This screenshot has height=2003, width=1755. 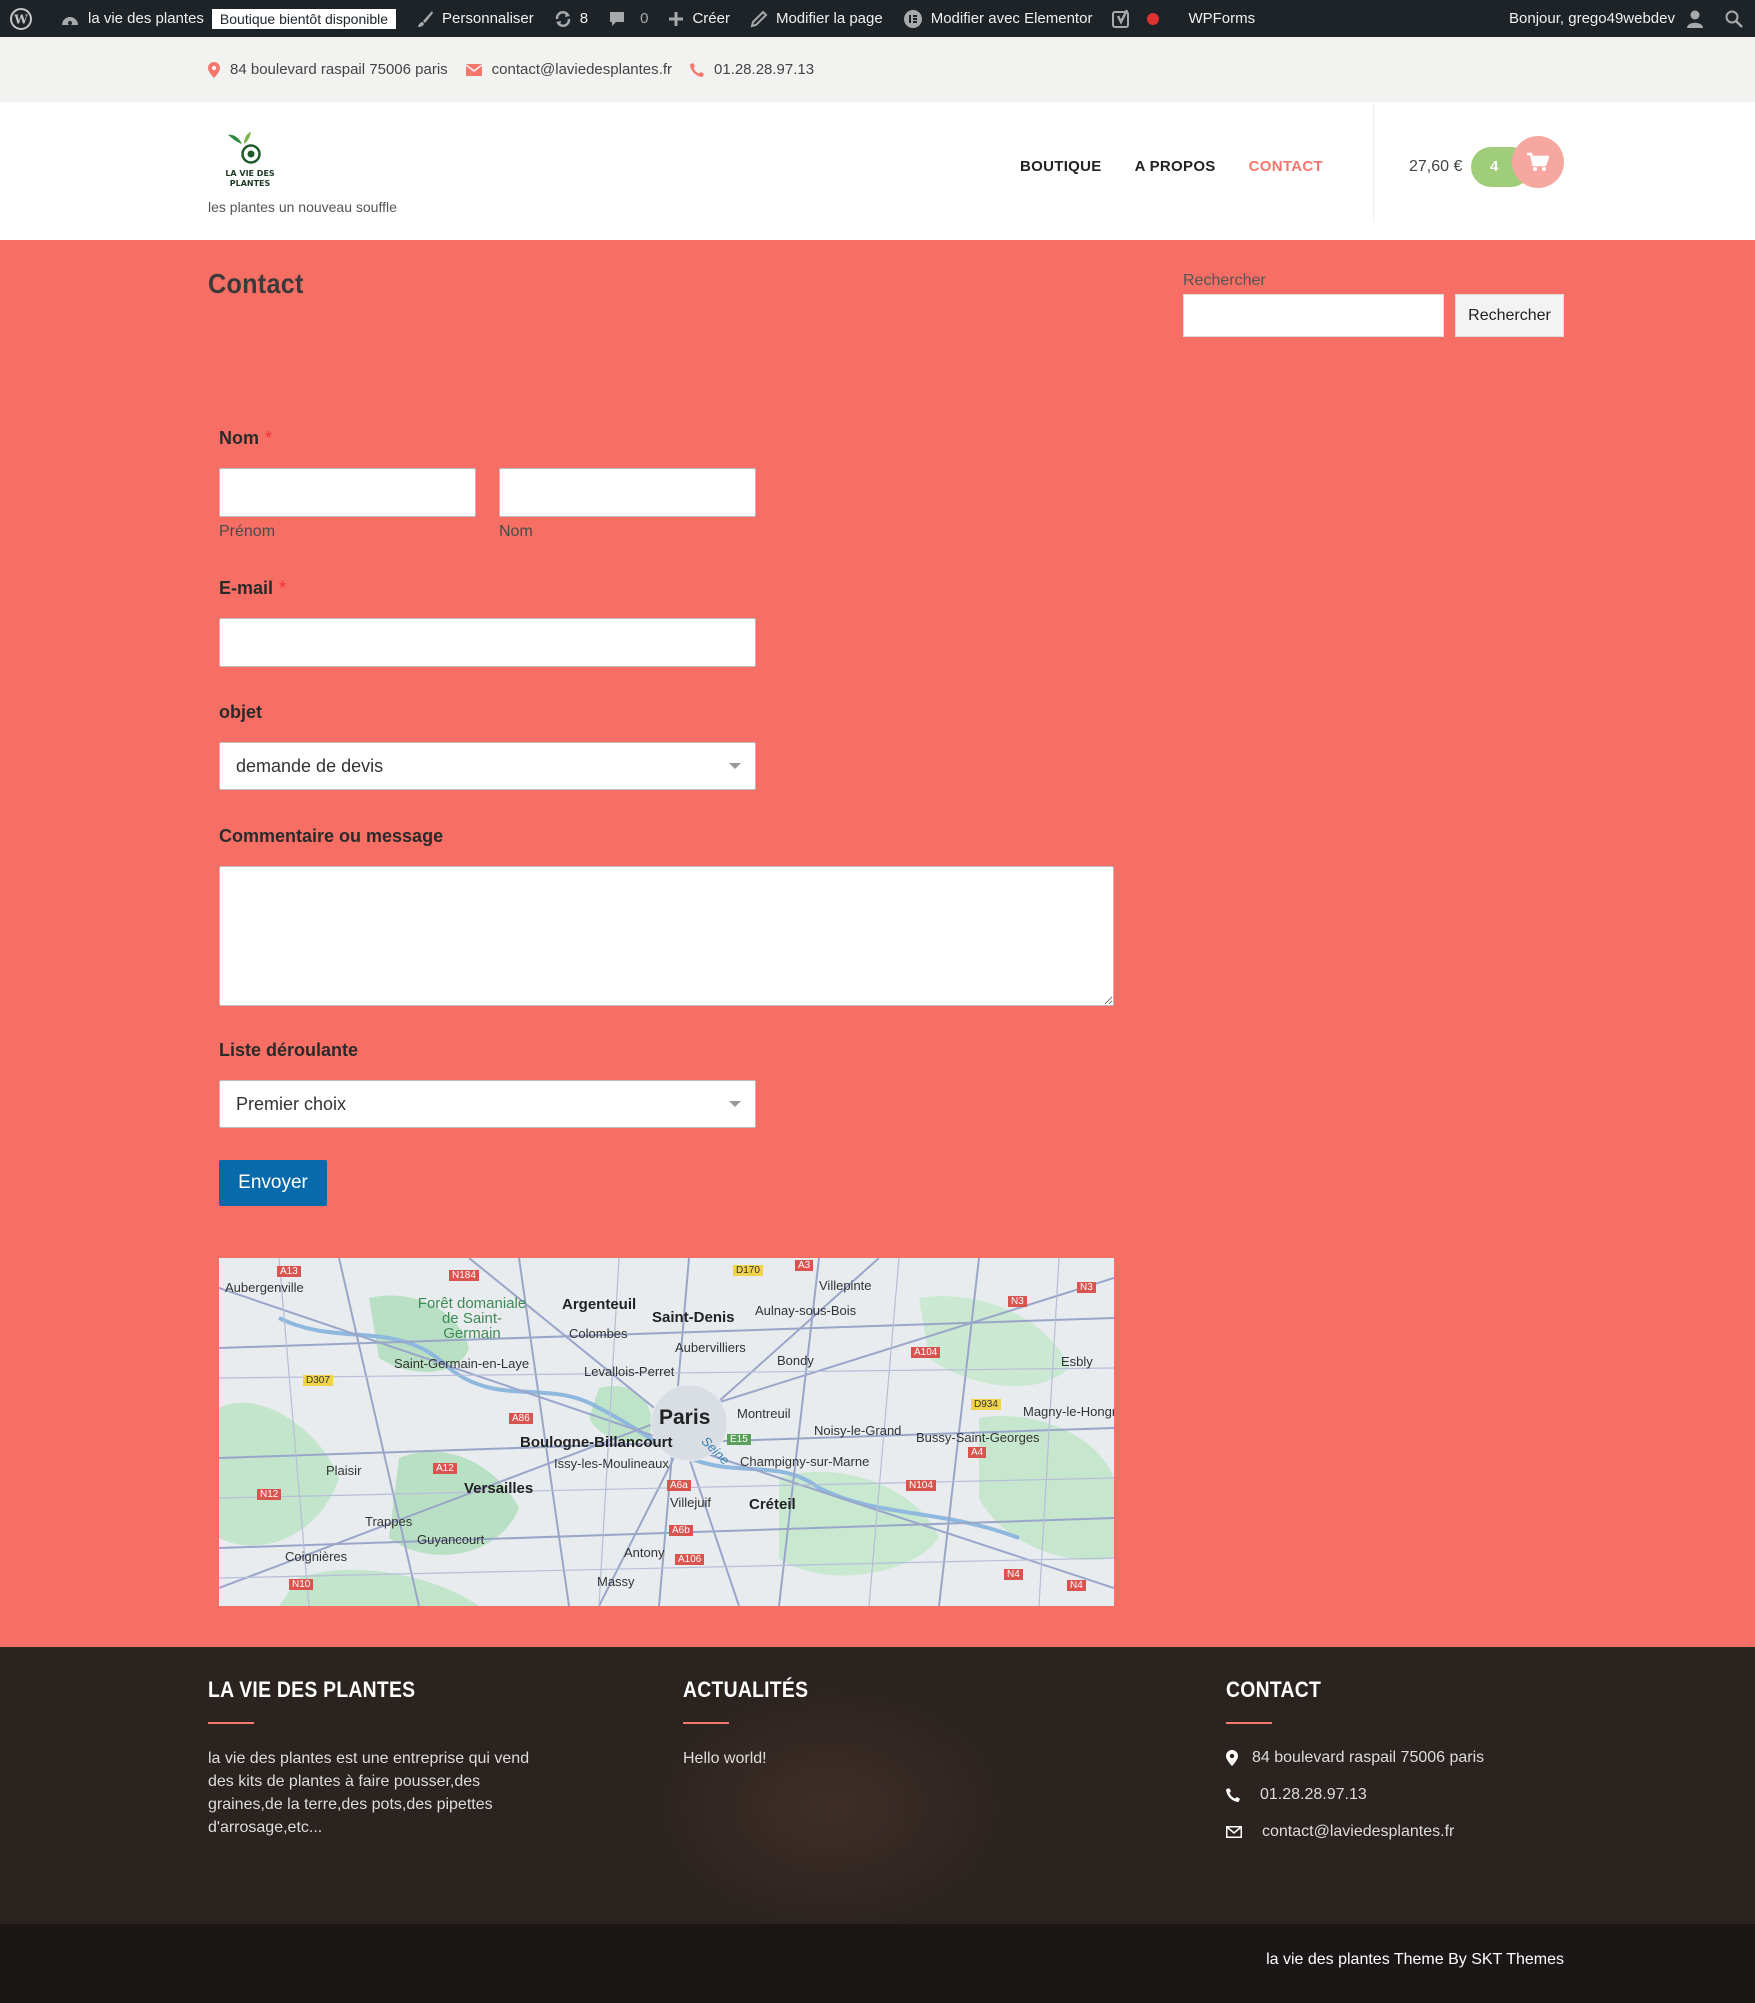 I want to click on updates-link: 8, so click(x=571, y=18).